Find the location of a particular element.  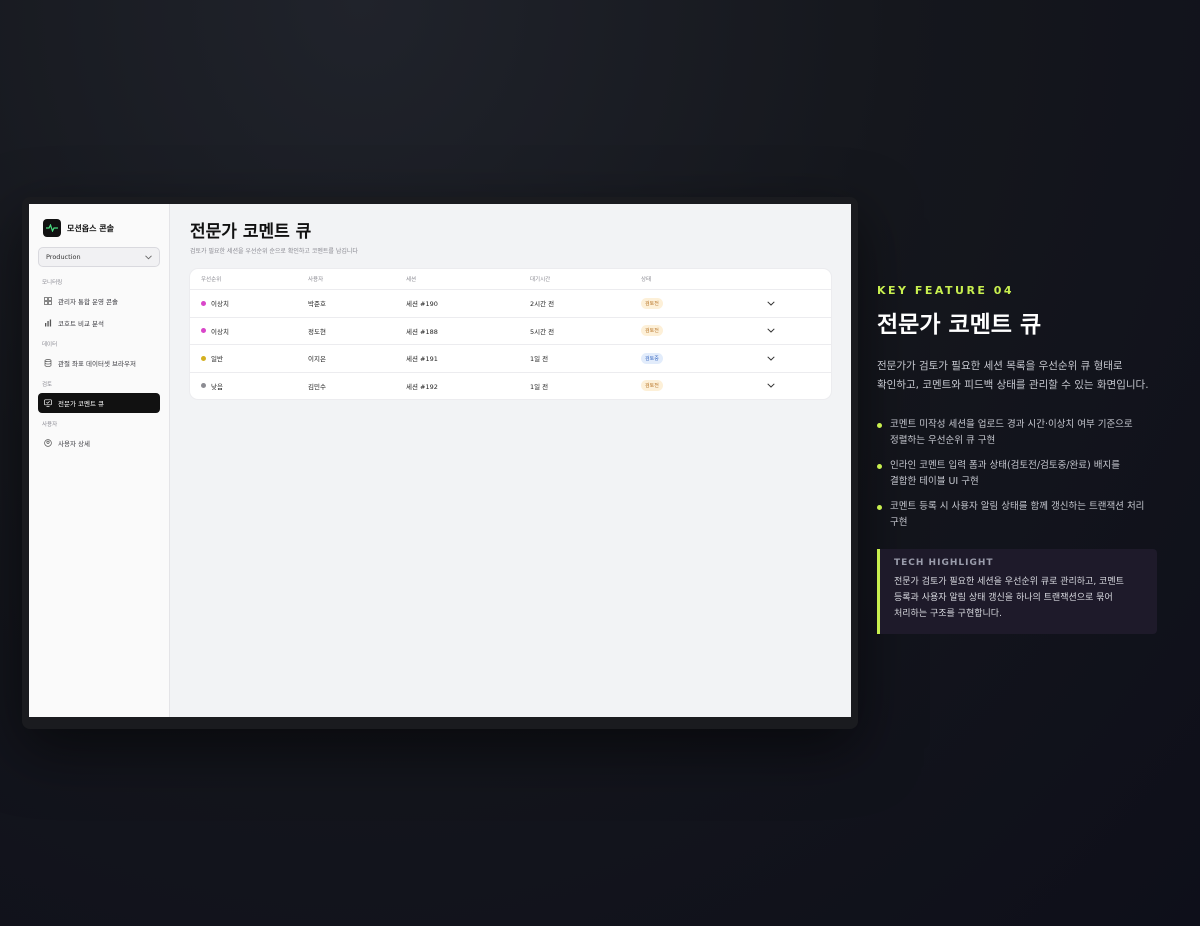

brand: 모션옵스 콘솔 is located at coordinates (101, 228).